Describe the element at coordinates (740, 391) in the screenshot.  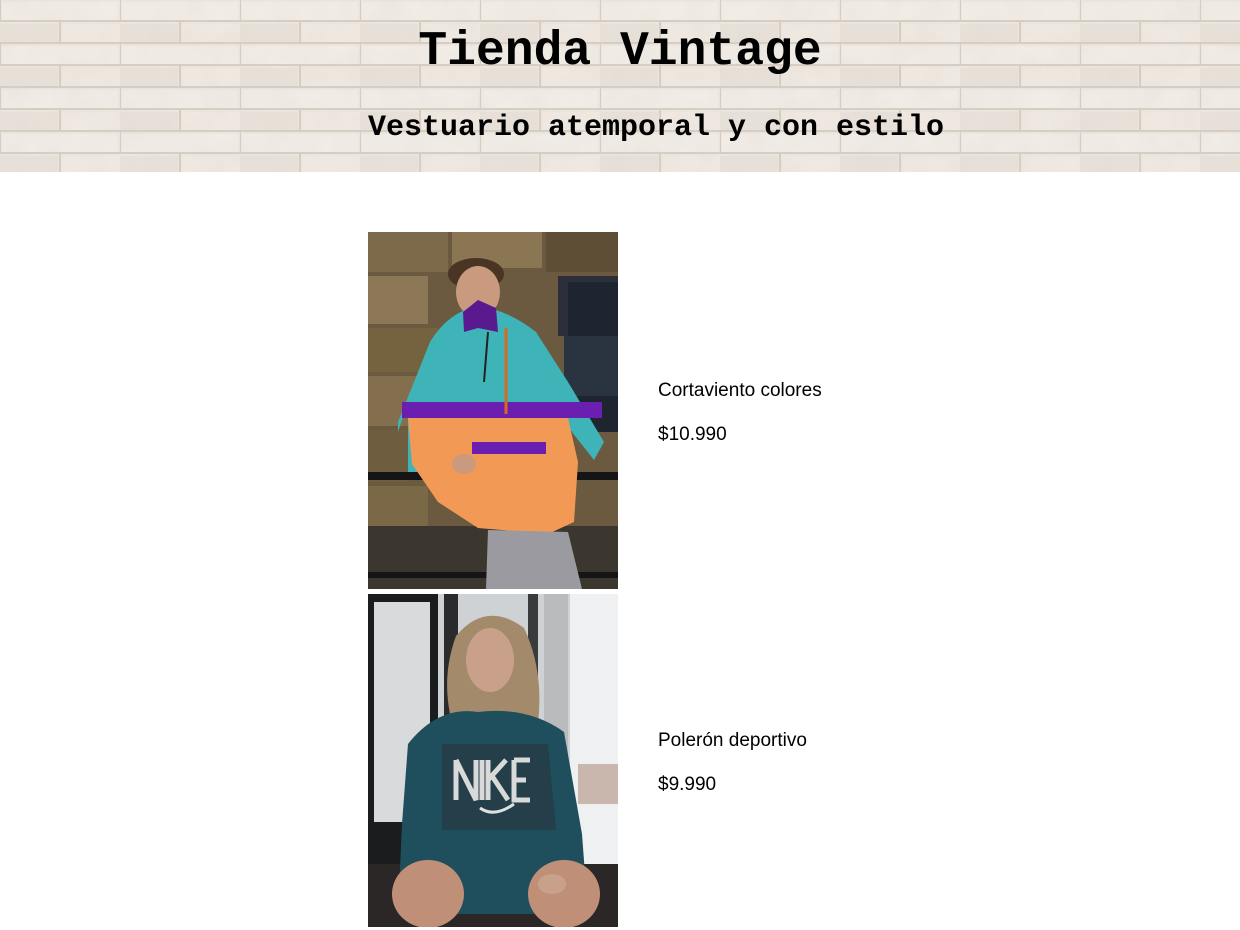
I see `product-name: Cortaviento colores` at that location.